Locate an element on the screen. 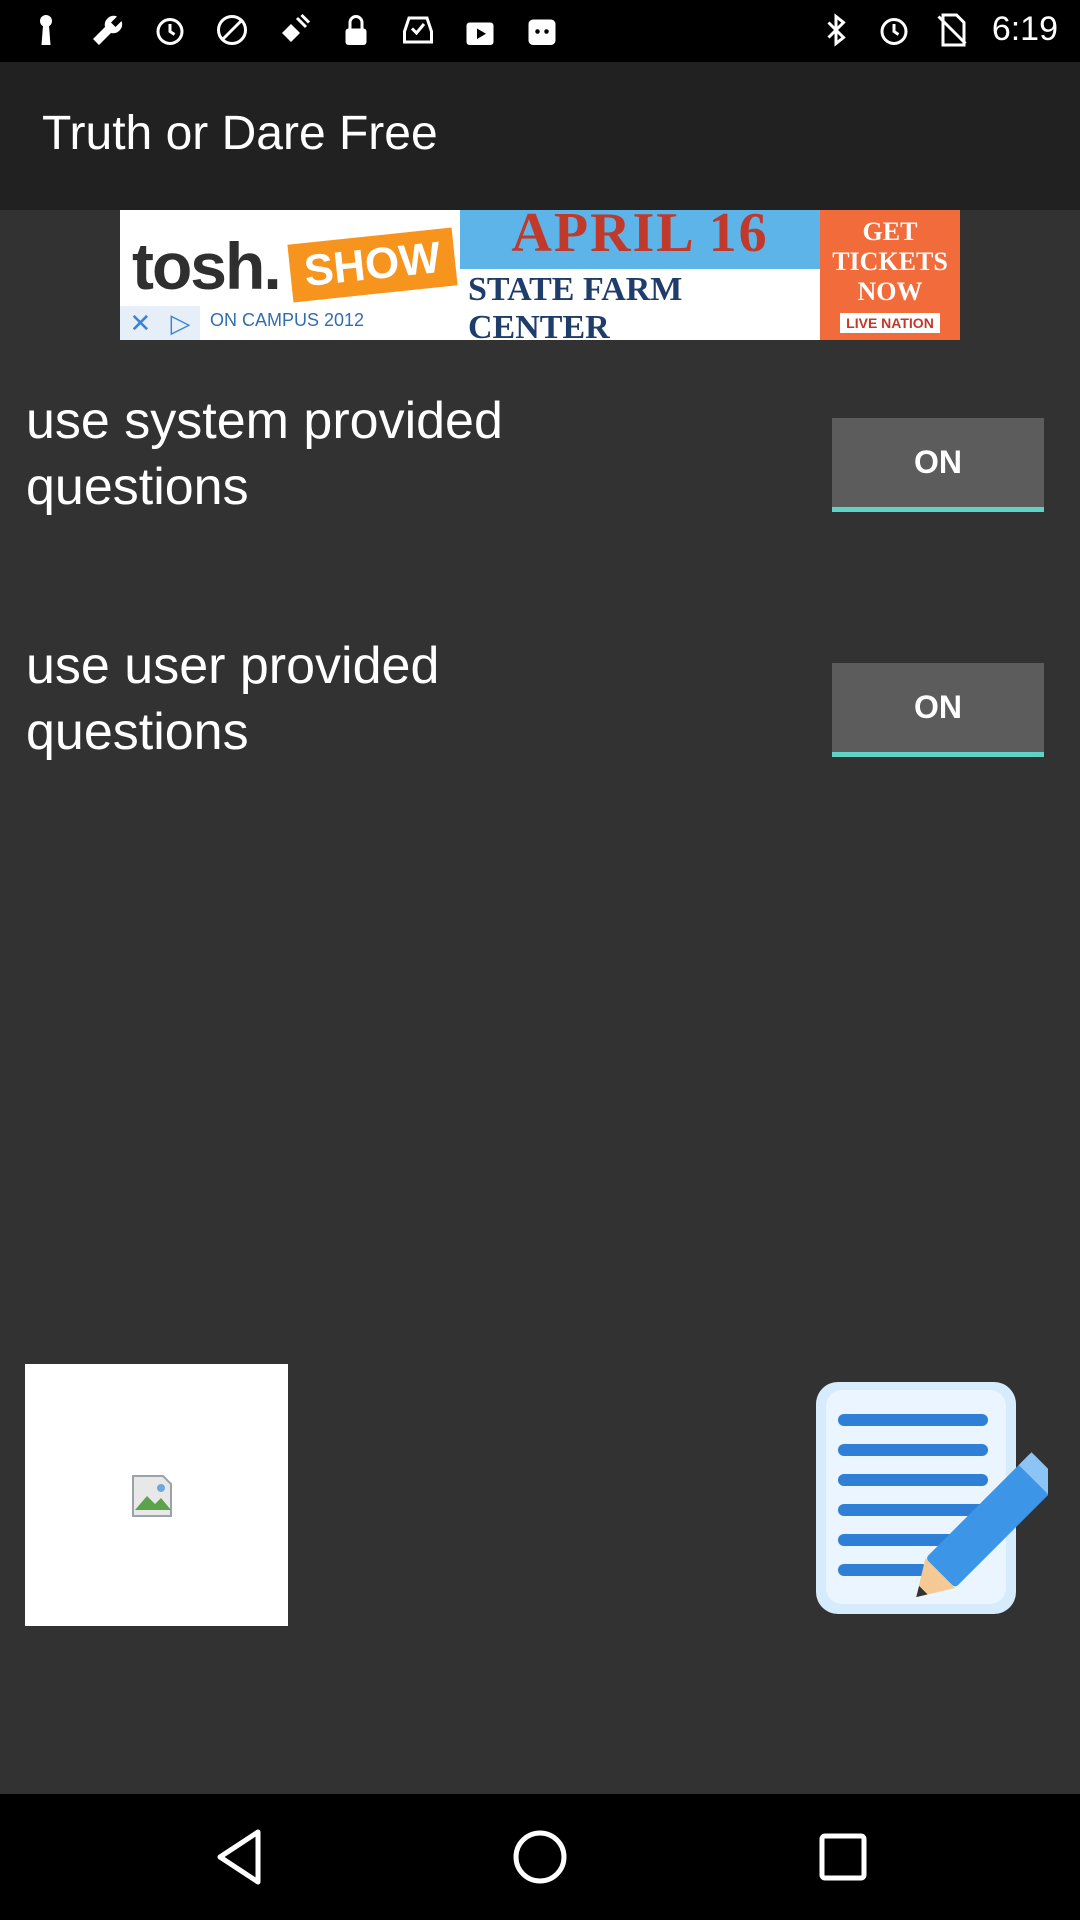 The width and height of the screenshot is (1080, 1920). android-bag-icon is located at coordinates (542, 32).